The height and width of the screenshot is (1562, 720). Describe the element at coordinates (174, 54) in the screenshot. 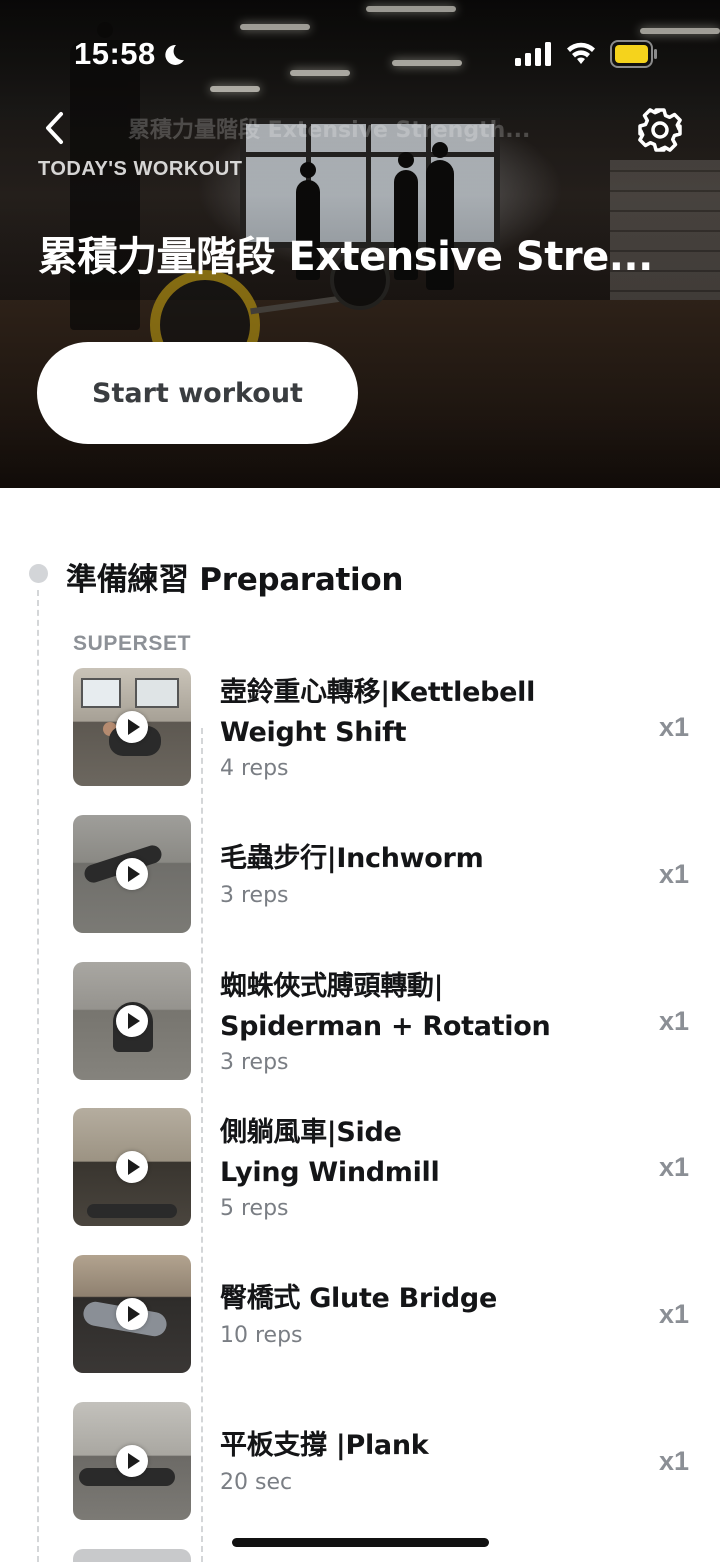

I see `moon-icon` at that location.